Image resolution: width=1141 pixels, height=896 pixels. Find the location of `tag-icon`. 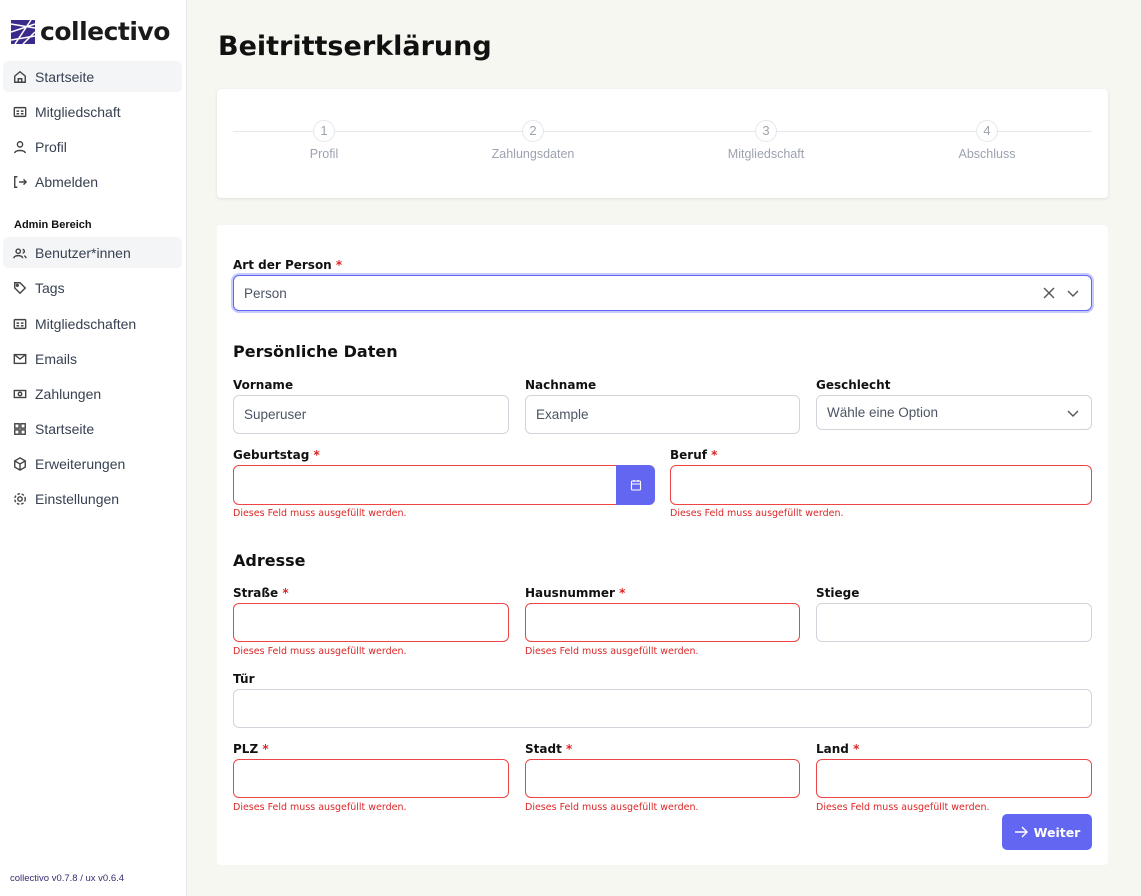

tag-icon is located at coordinates (20, 287).